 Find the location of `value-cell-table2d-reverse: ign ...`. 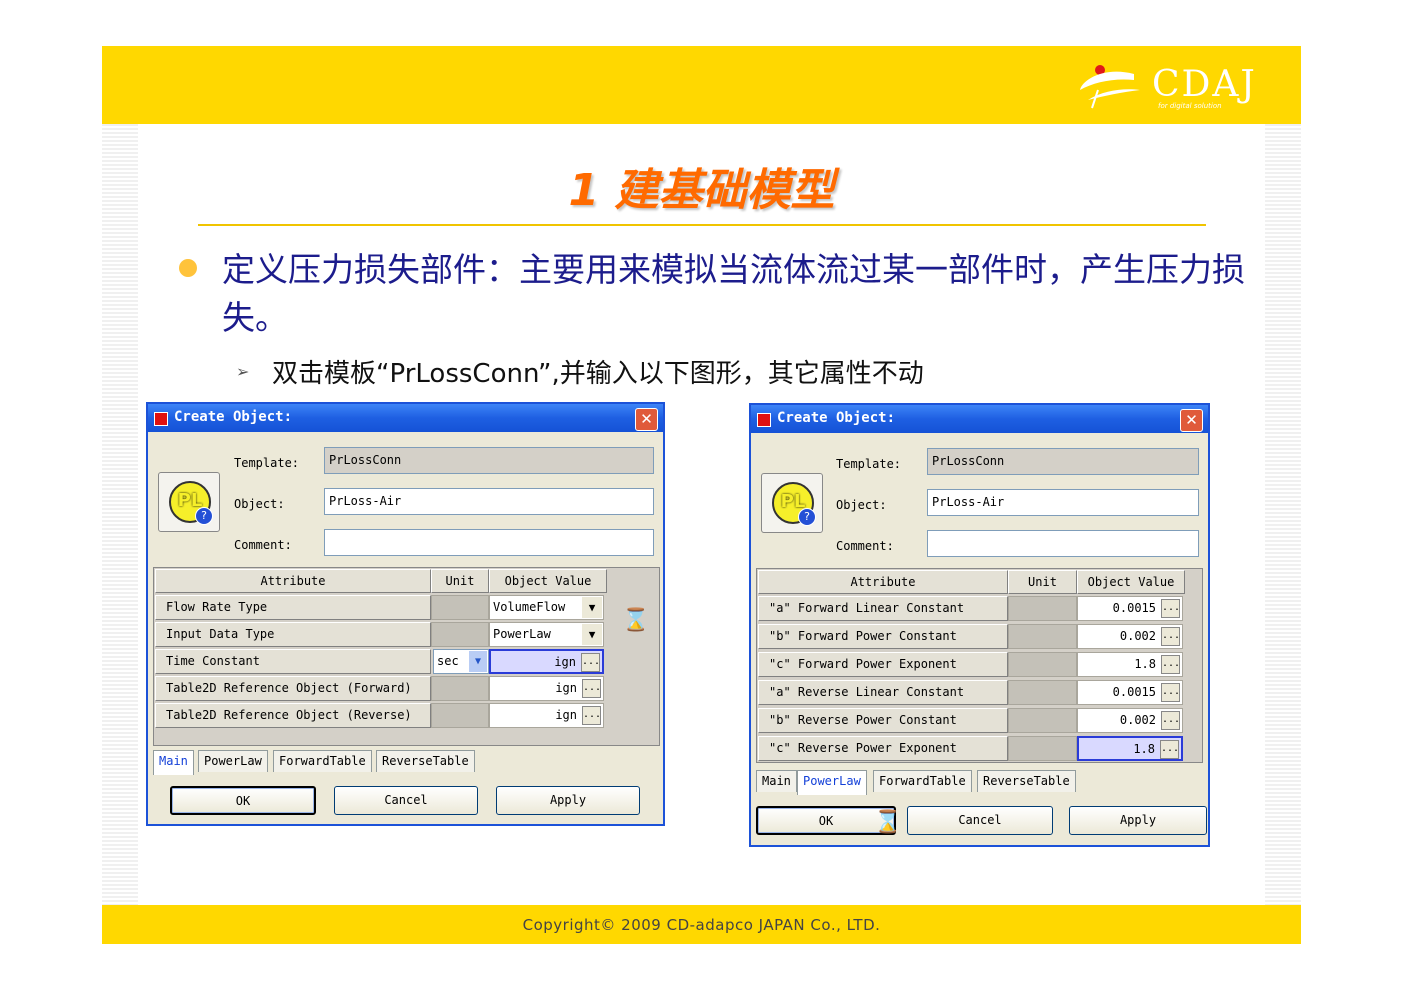

value-cell-table2d-reverse: ign ... is located at coordinates (546, 715).